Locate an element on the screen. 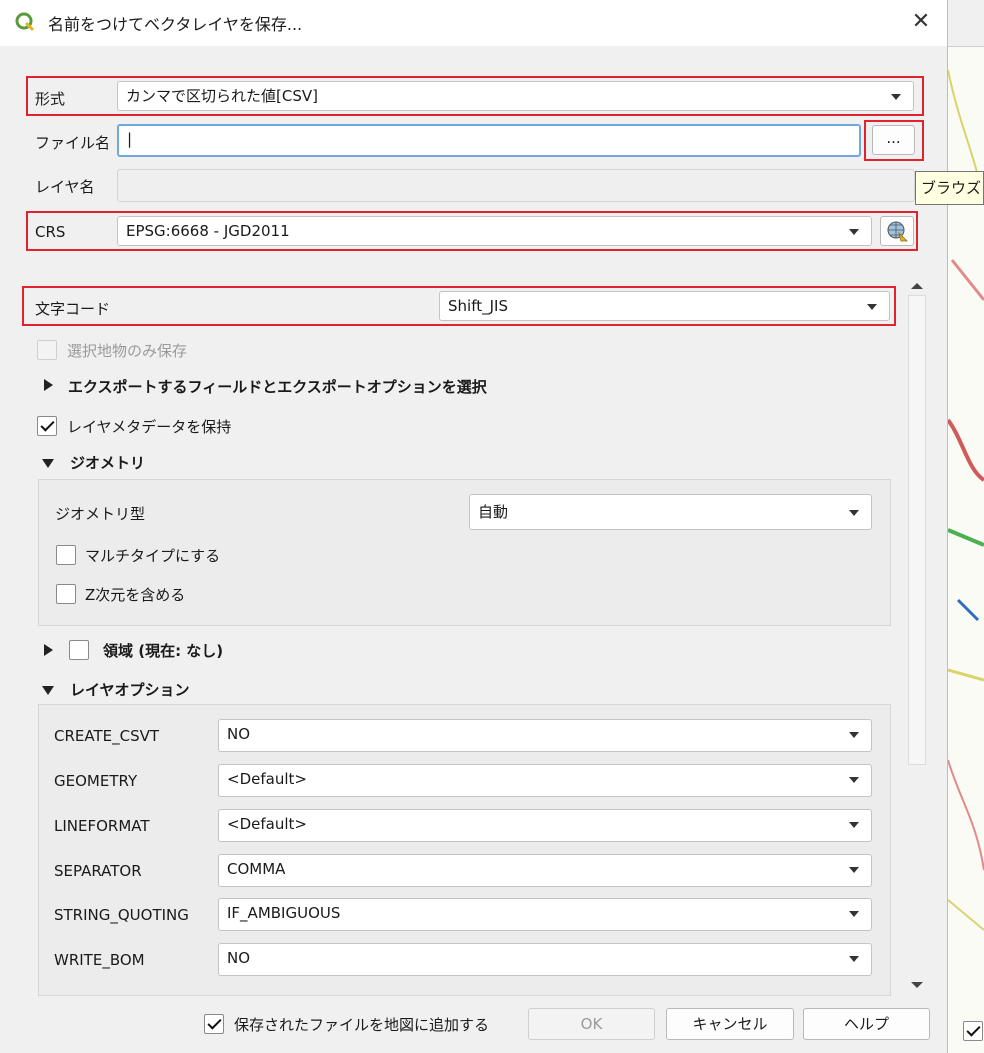 Image resolution: width=984 pixels, height=1053 pixels. extent-label: 領域 (現在: なし) is located at coordinates (163, 650).